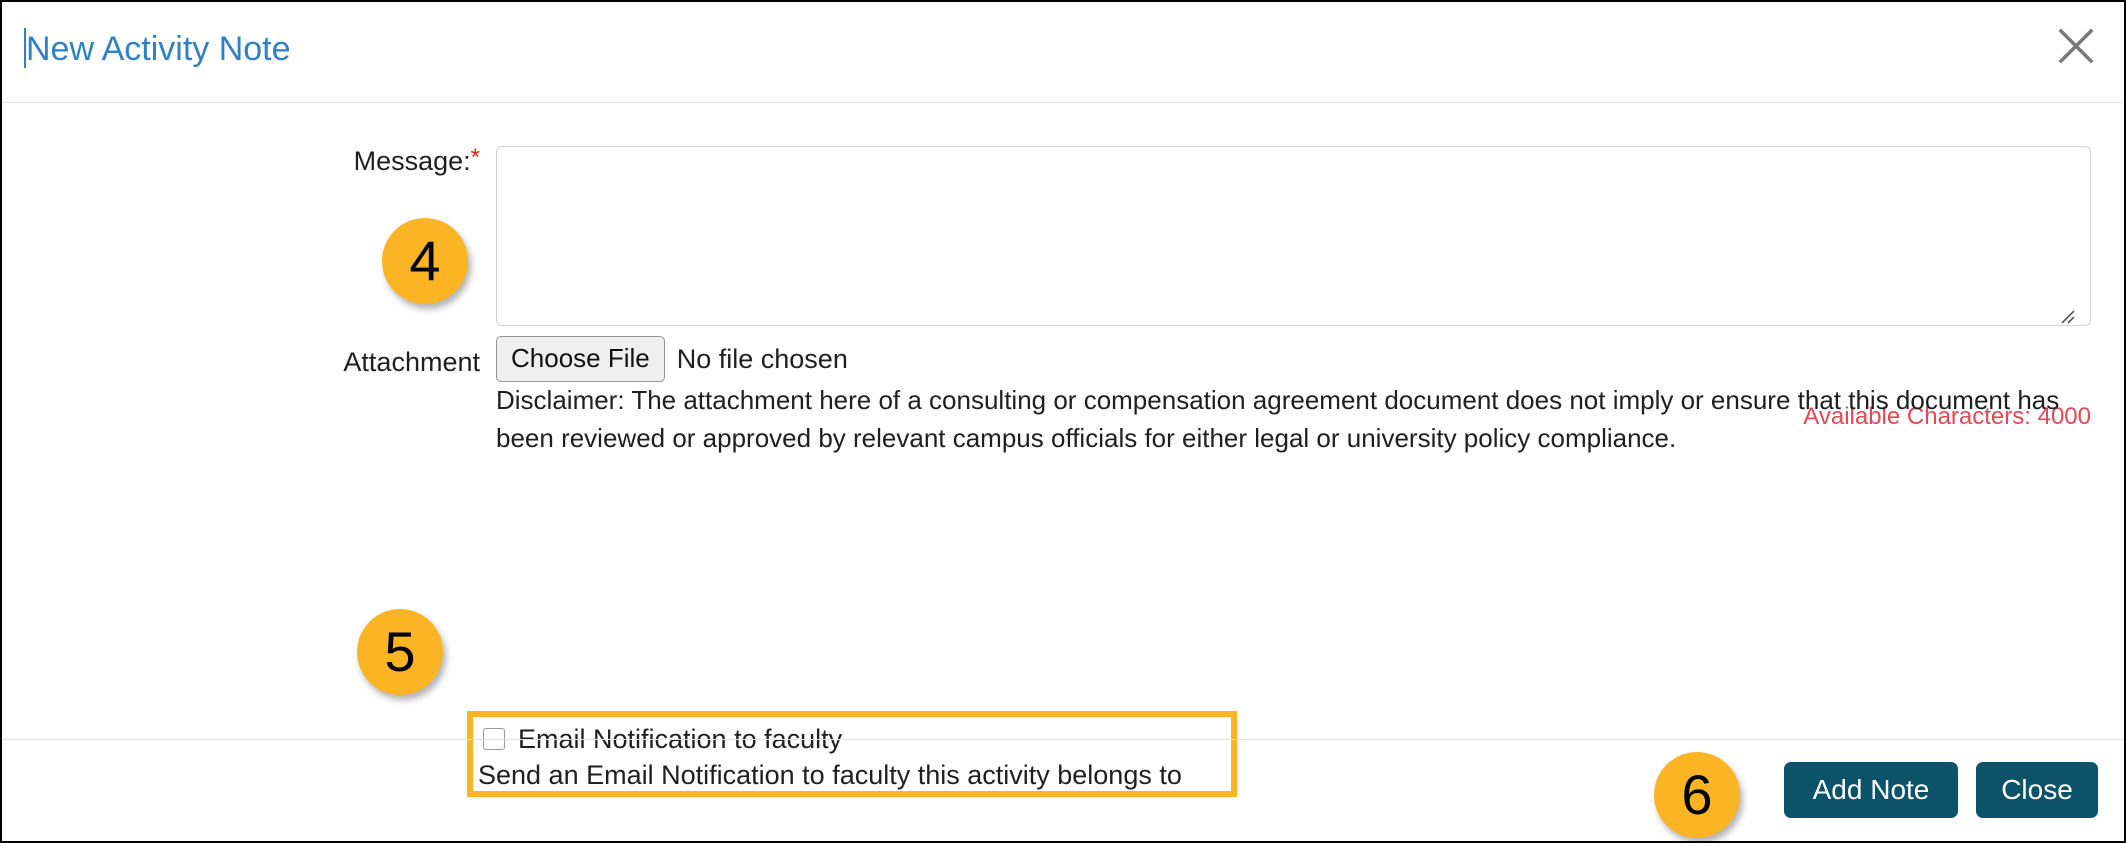 The image size is (2126, 843). Describe the element at coordinates (672, 359) in the screenshot. I see `file-input-row: Choose File No file chosen` at that location.